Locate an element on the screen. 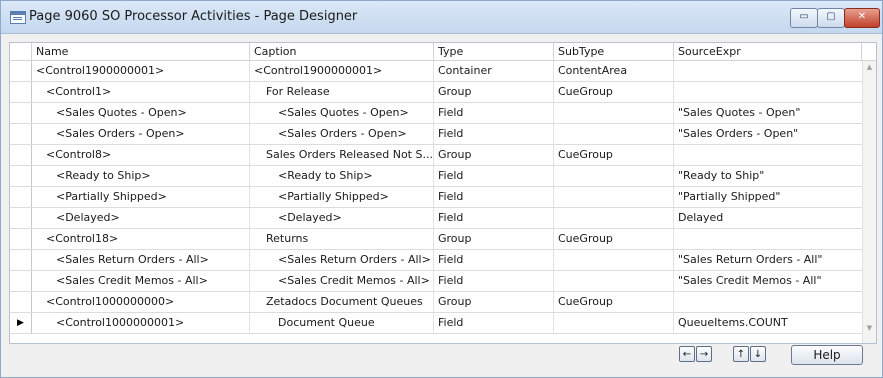  move-up-button: ↑ is located at coordinates (741, 354).